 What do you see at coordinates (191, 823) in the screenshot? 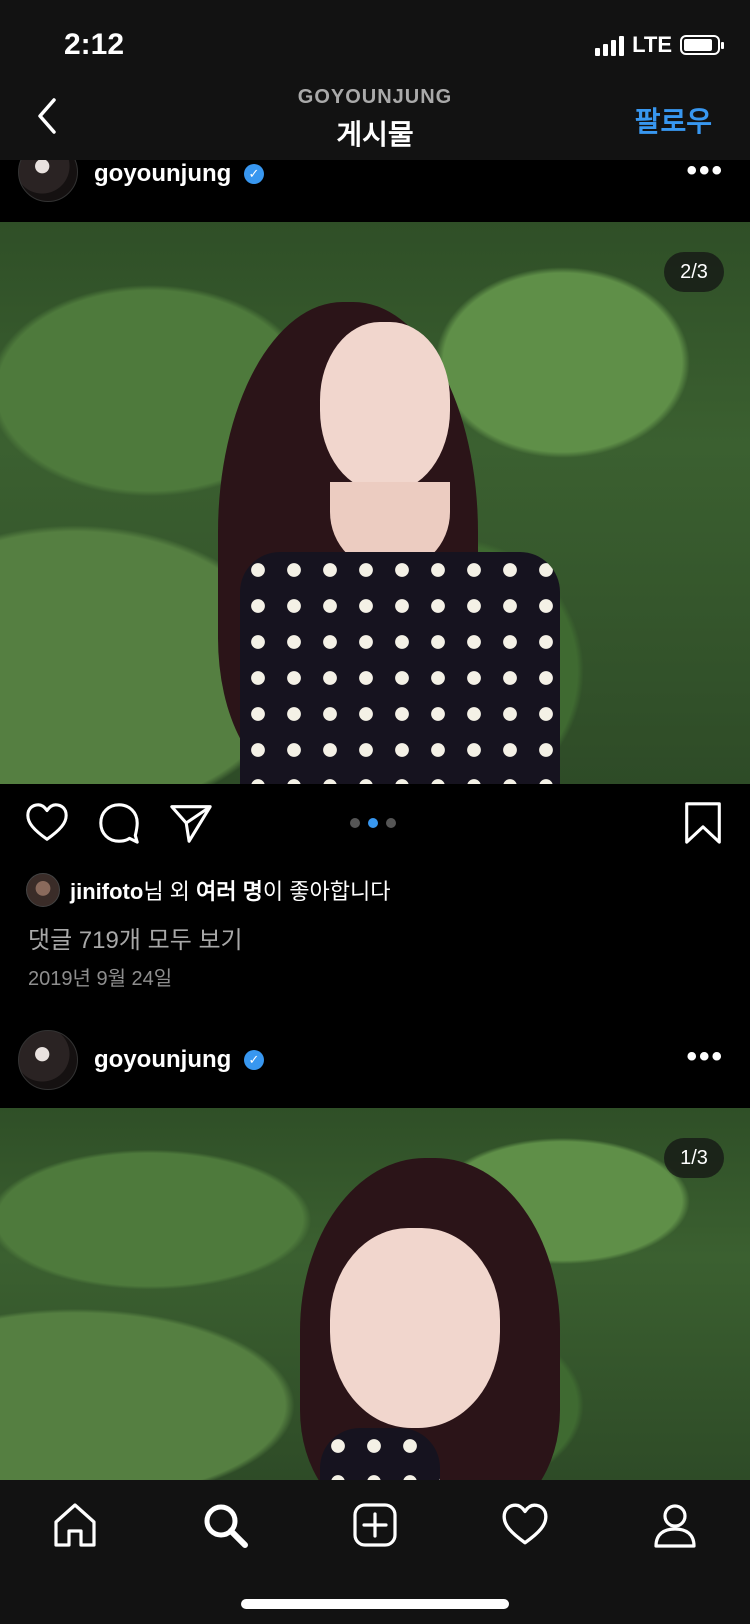
I see `paper-plane-icon` at bounding box center [191, 823].